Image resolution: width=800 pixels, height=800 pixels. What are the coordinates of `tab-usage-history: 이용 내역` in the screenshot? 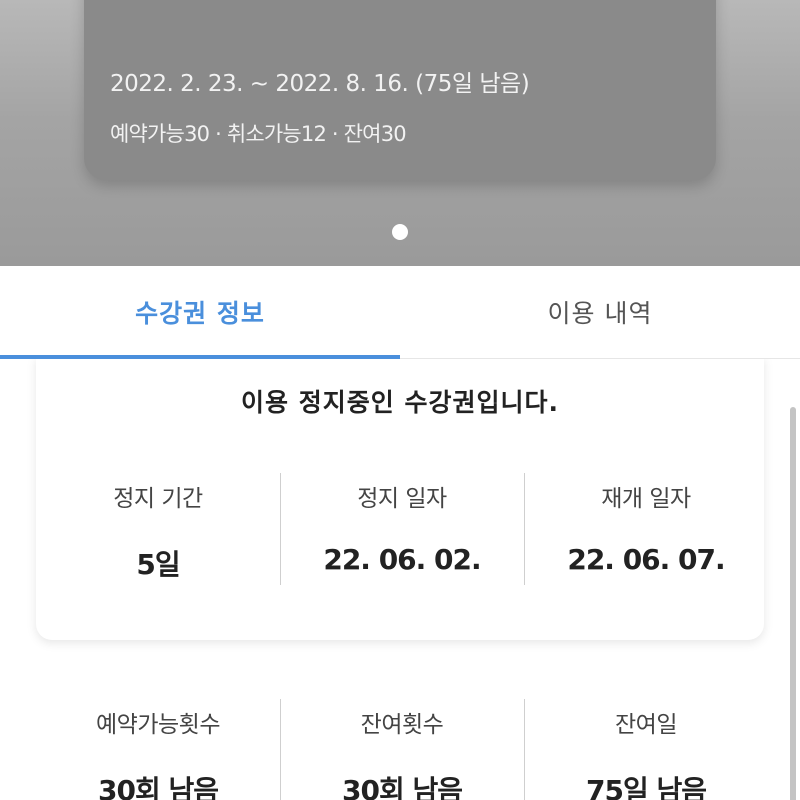 It's located at (600, 312).